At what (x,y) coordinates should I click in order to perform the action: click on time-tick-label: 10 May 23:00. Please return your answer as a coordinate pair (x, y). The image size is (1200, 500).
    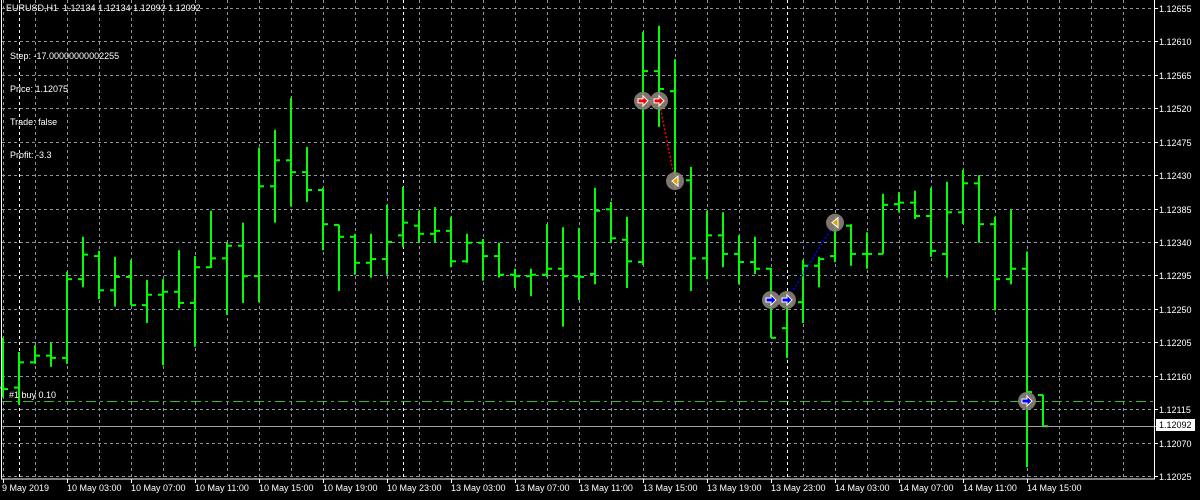
    Looking at the image, I should click on (414, 488).